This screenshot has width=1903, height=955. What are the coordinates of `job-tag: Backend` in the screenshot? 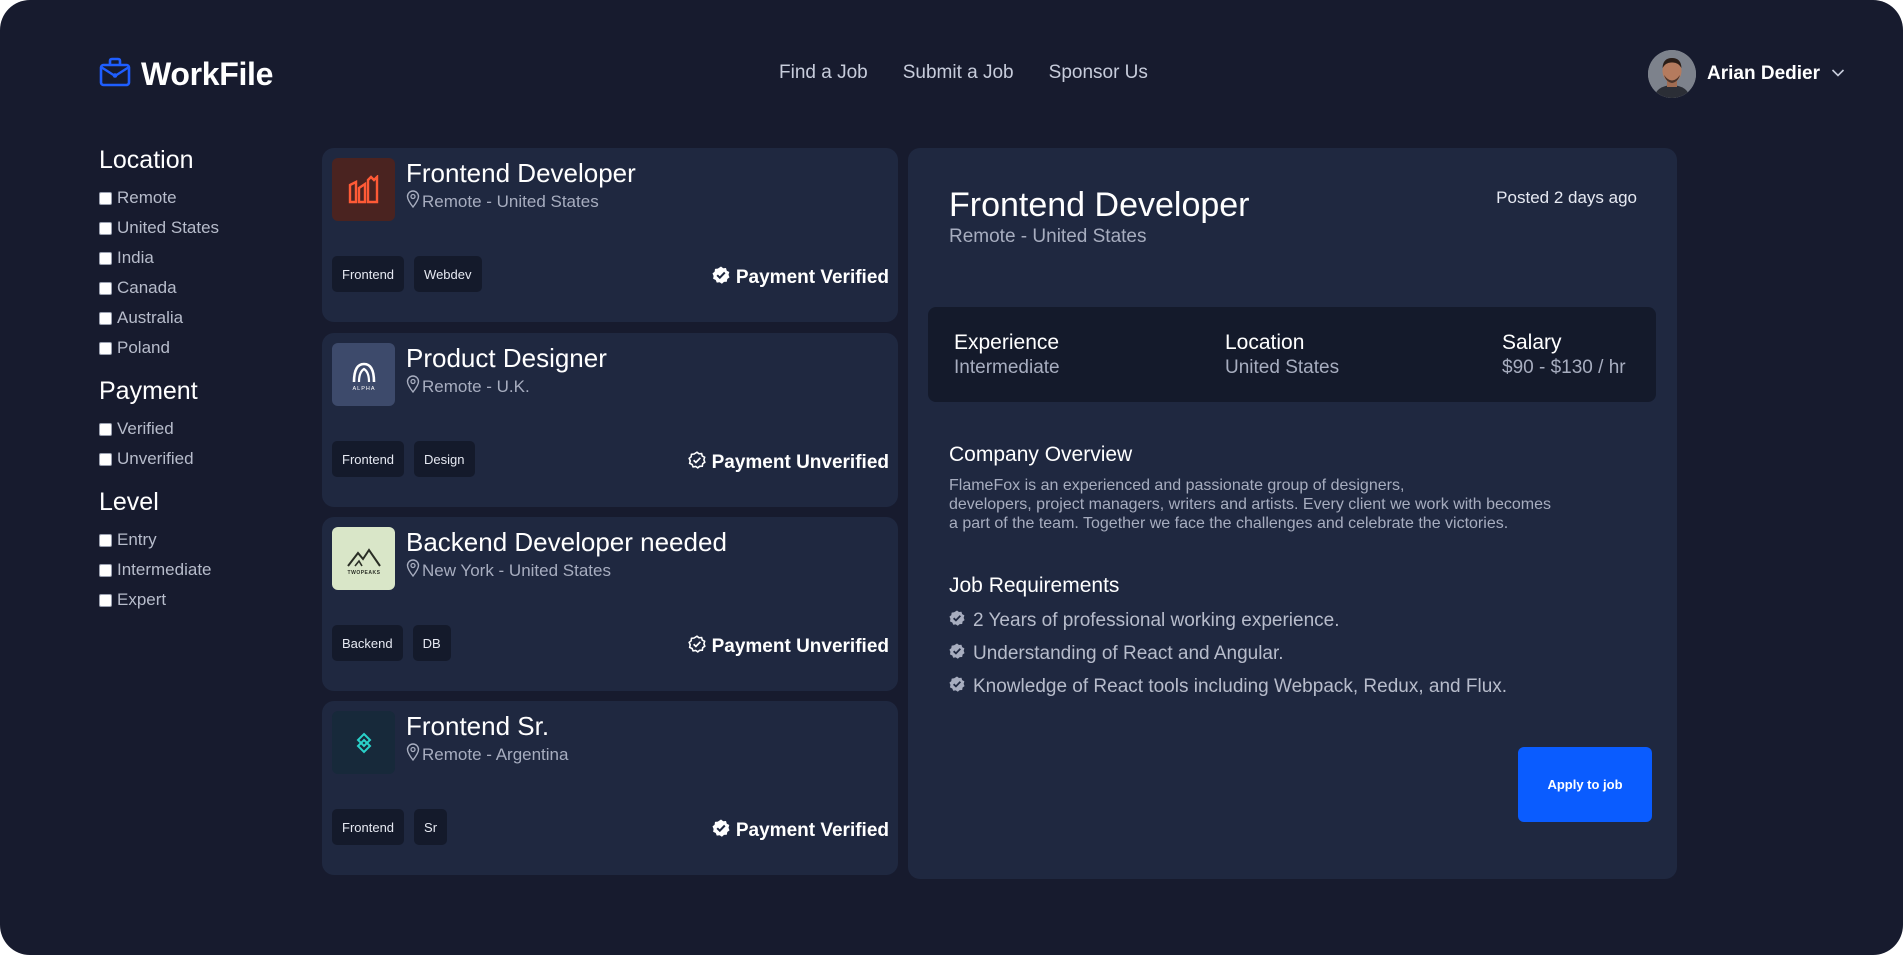 It's located at (367, 643).